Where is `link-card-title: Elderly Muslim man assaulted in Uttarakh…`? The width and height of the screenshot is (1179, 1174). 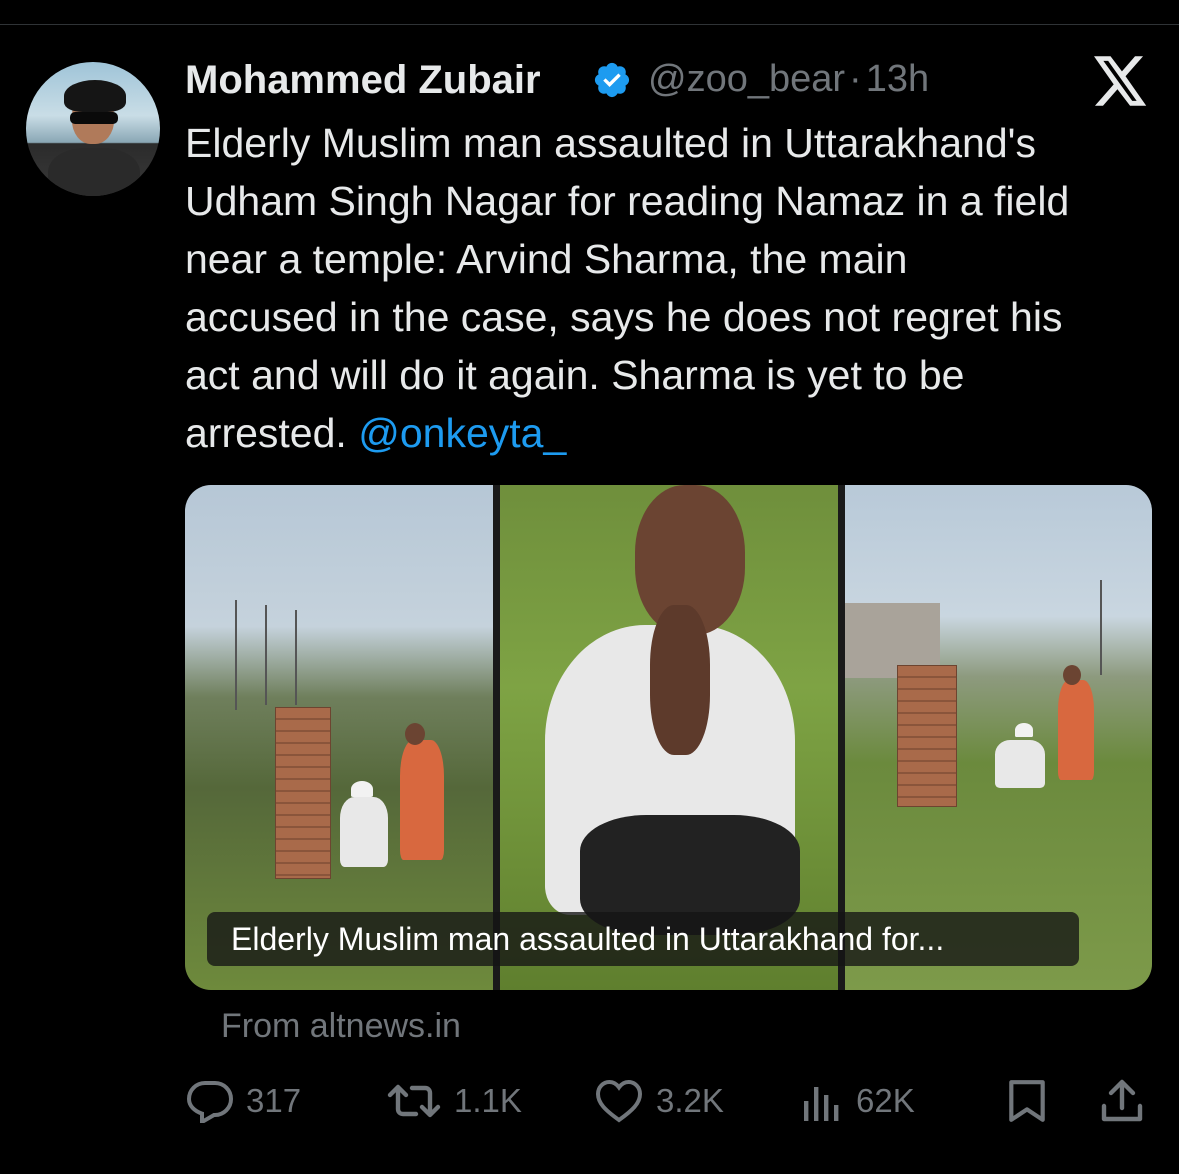
link-card-title: Elderly Muslim man assaulted in Uttarakh… is located at coordinates (643, 939).